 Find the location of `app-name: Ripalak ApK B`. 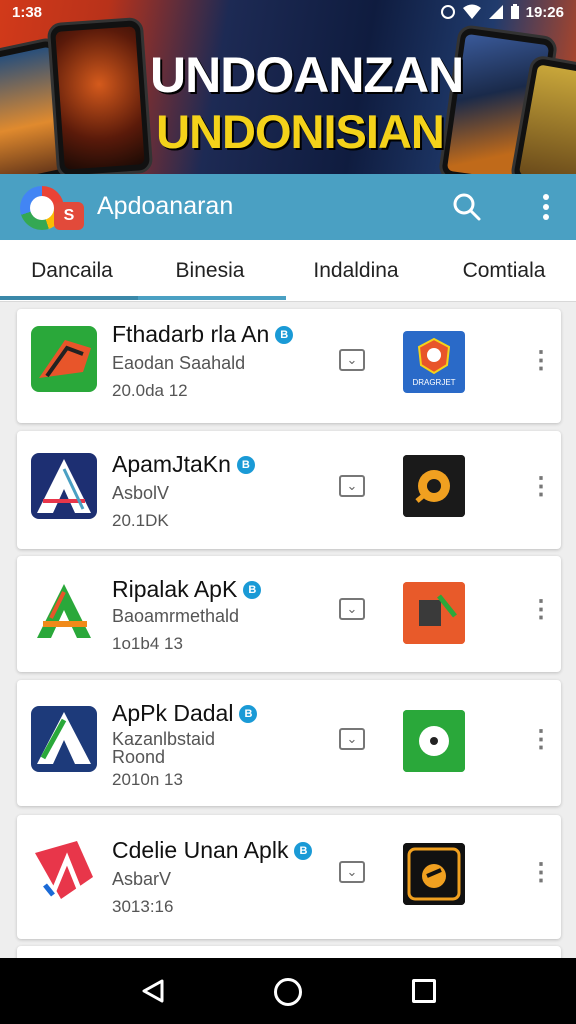

app-name: Ripalak ApK B is located at coordinates (187, 589).